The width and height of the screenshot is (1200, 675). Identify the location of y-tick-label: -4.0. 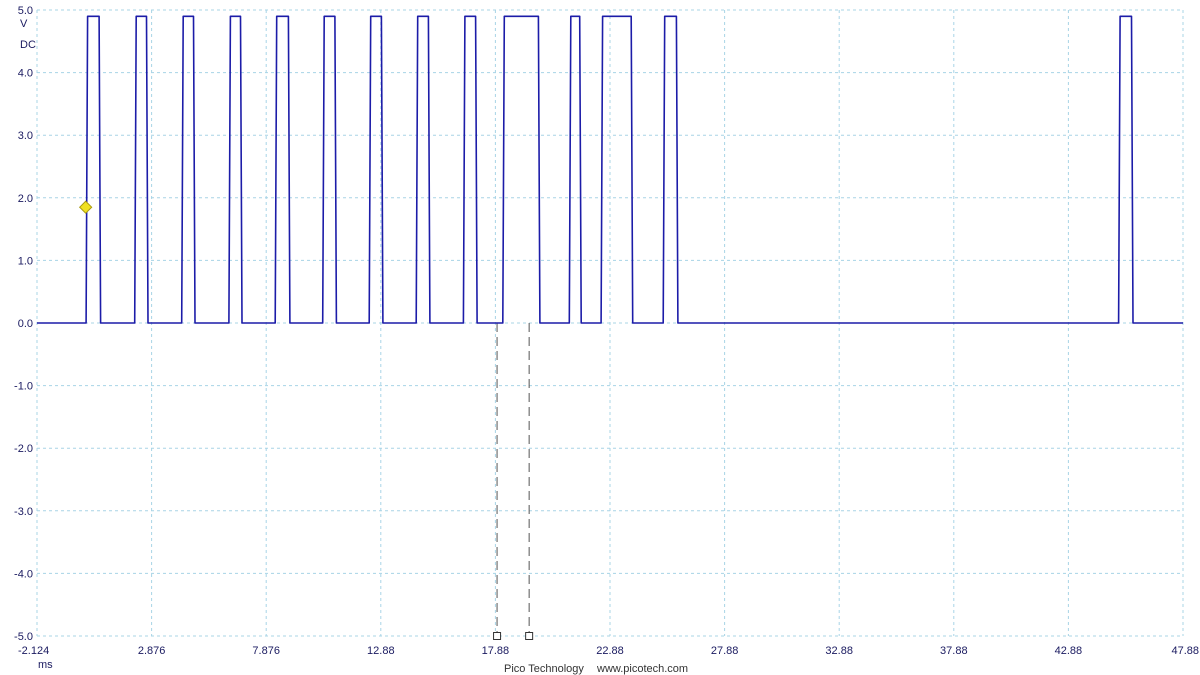
(23, 574).